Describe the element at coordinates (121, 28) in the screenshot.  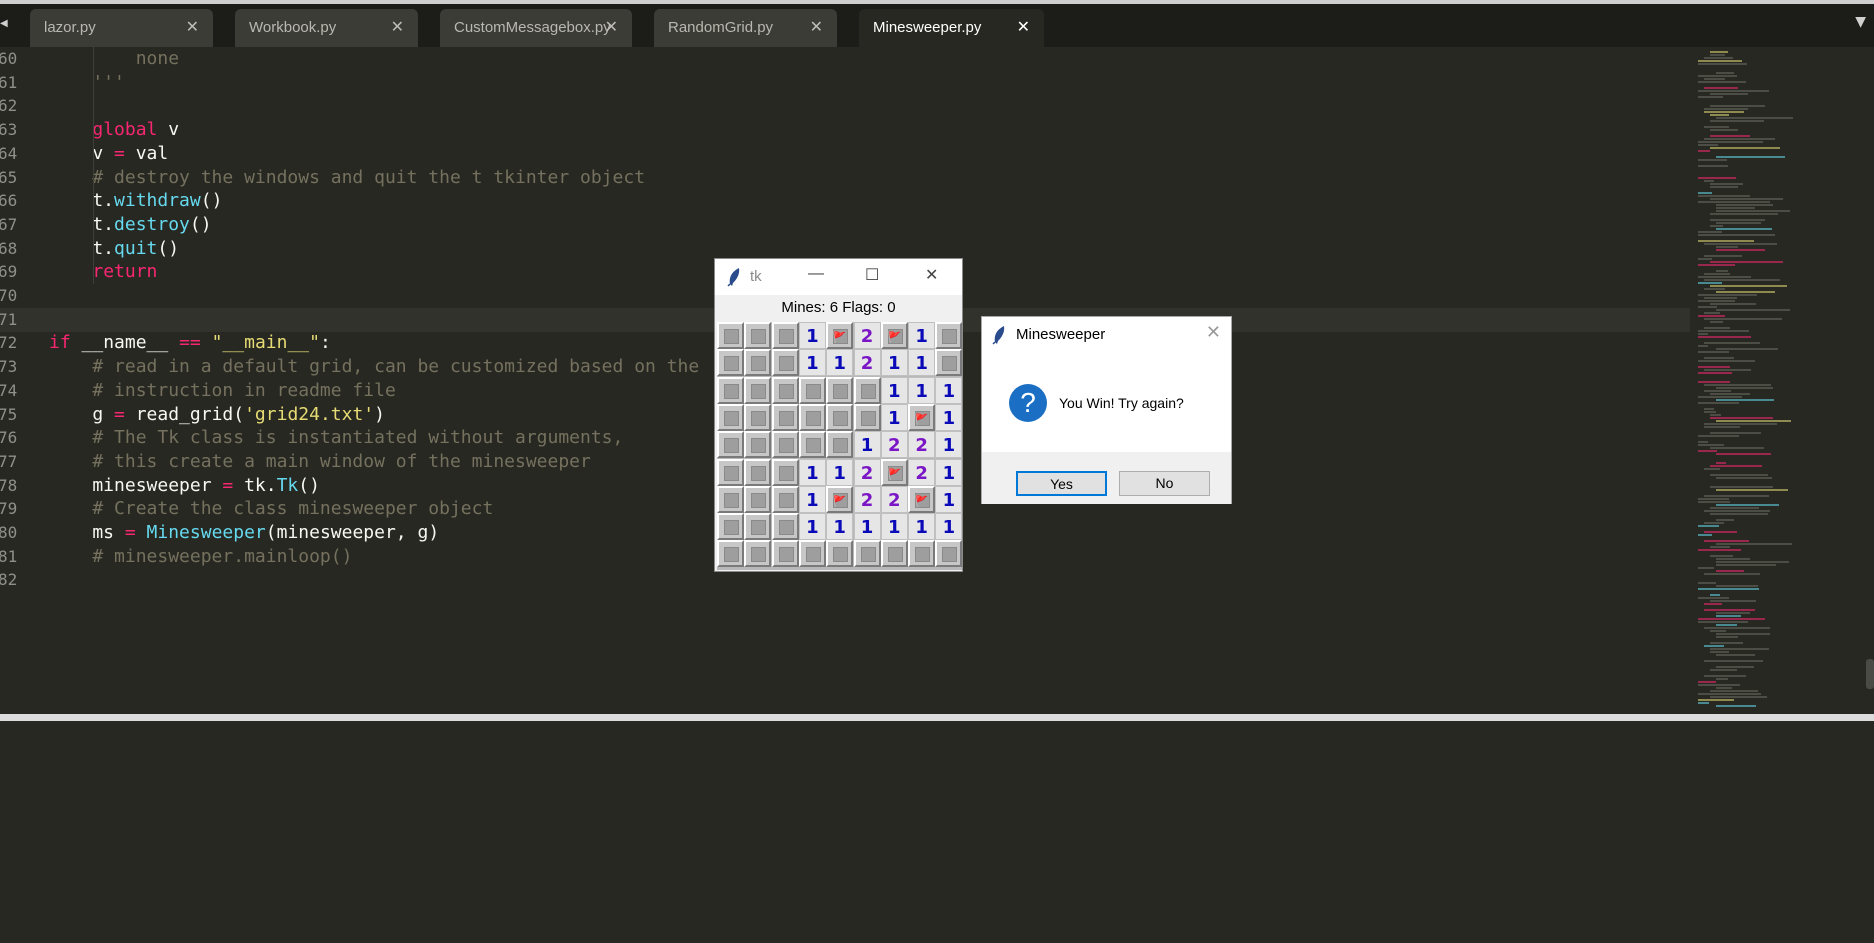
I see `tab-lazor: lazor.py ✕` at that location.